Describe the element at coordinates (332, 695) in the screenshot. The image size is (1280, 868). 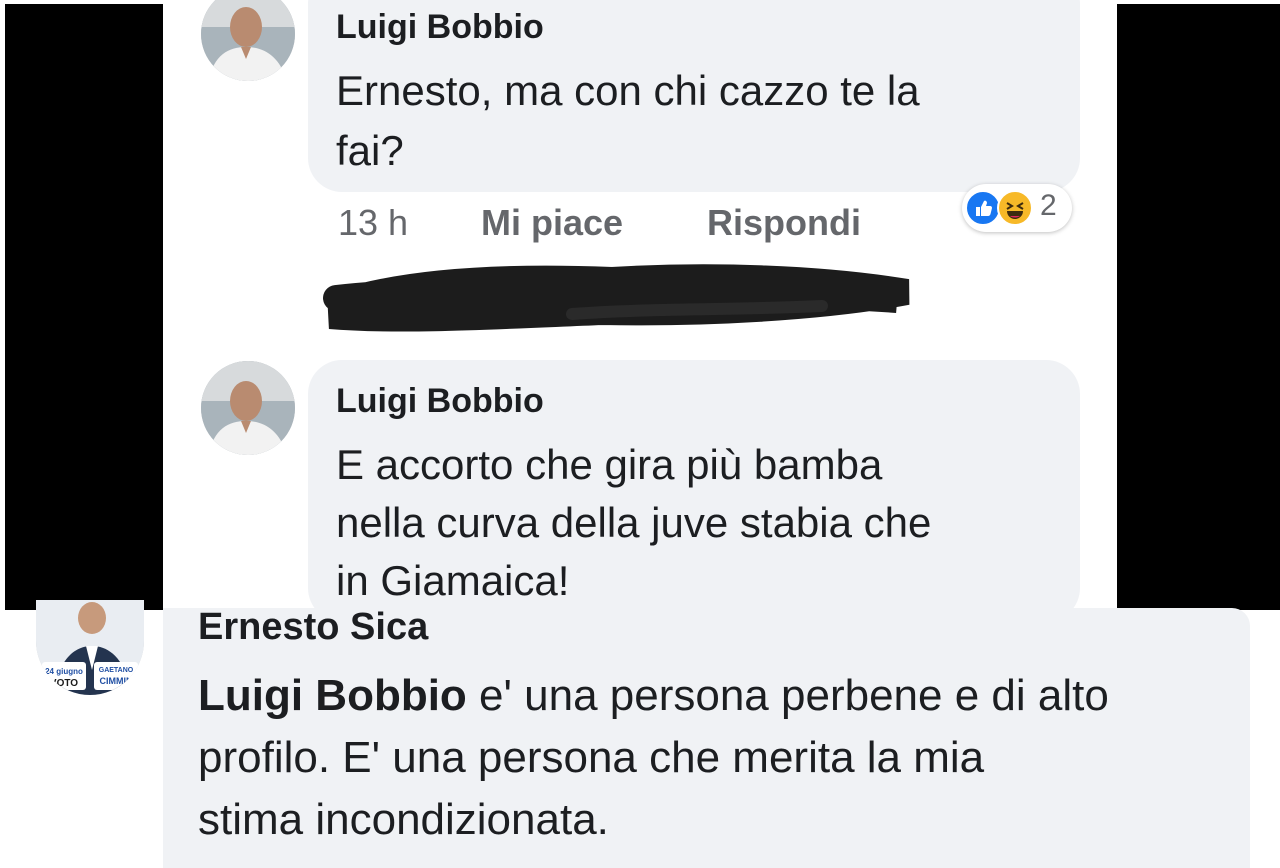
I see `mention-link: Luigi Bobbio` at that location.